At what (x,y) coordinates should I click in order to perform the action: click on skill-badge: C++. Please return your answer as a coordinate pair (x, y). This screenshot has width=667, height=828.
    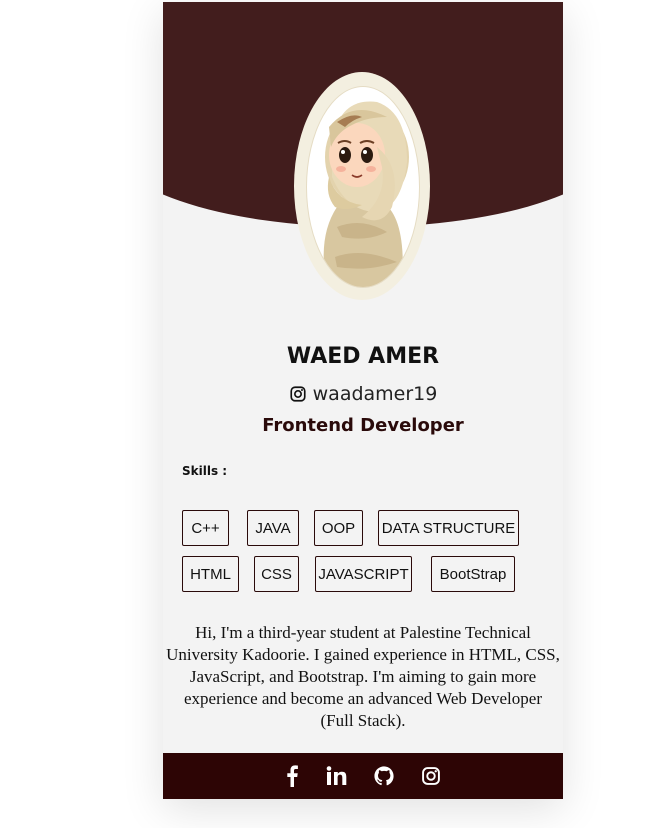
    Looking at the image, I should click on (205, 528).